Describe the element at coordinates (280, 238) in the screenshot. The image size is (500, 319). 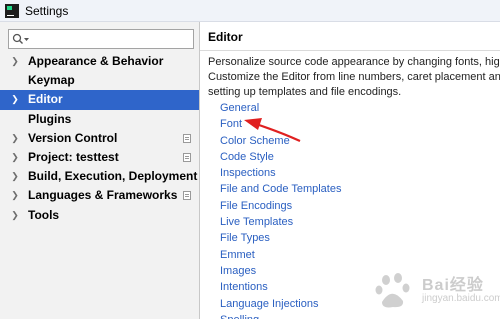
I see `link-file-types: File Types` at that location.